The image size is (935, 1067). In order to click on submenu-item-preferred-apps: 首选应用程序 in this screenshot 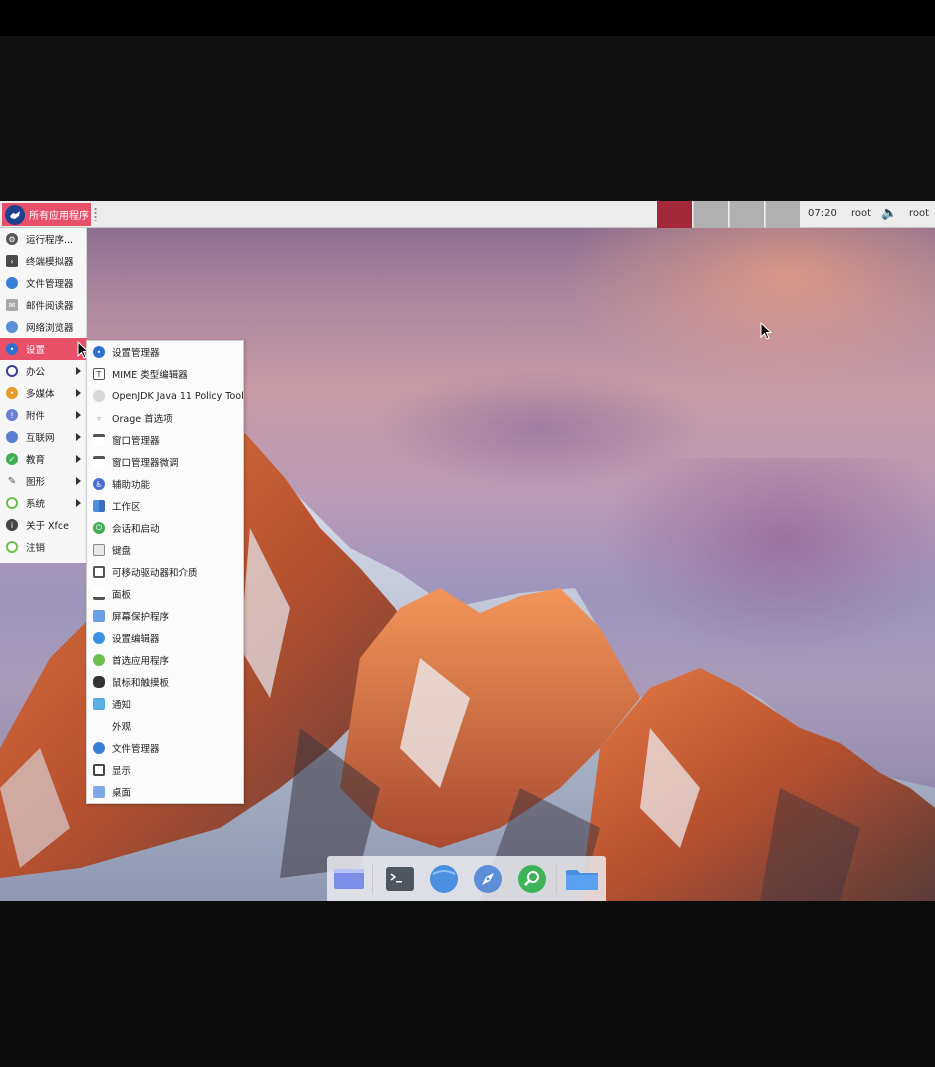, I will do `click(165, 660)`.